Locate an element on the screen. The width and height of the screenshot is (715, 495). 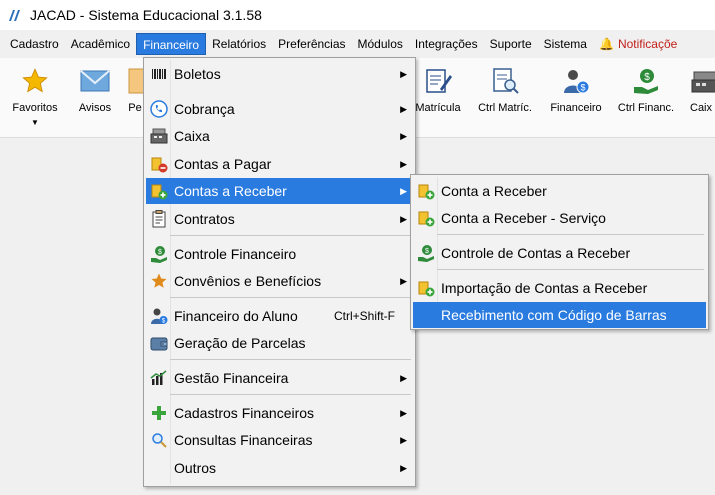
submenu-item-label: Controle de Contas a Receber is located at coordinates (536, 253).